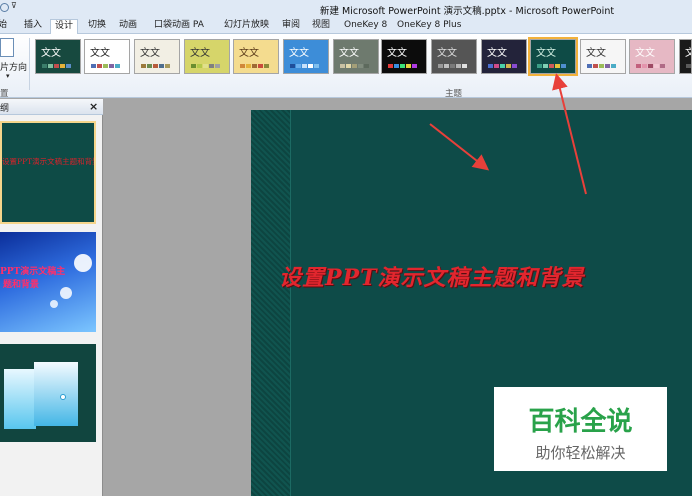  Describe the element at coordinates (64, 27) in the screenshot. I see `tab-design: 设计` at that location.